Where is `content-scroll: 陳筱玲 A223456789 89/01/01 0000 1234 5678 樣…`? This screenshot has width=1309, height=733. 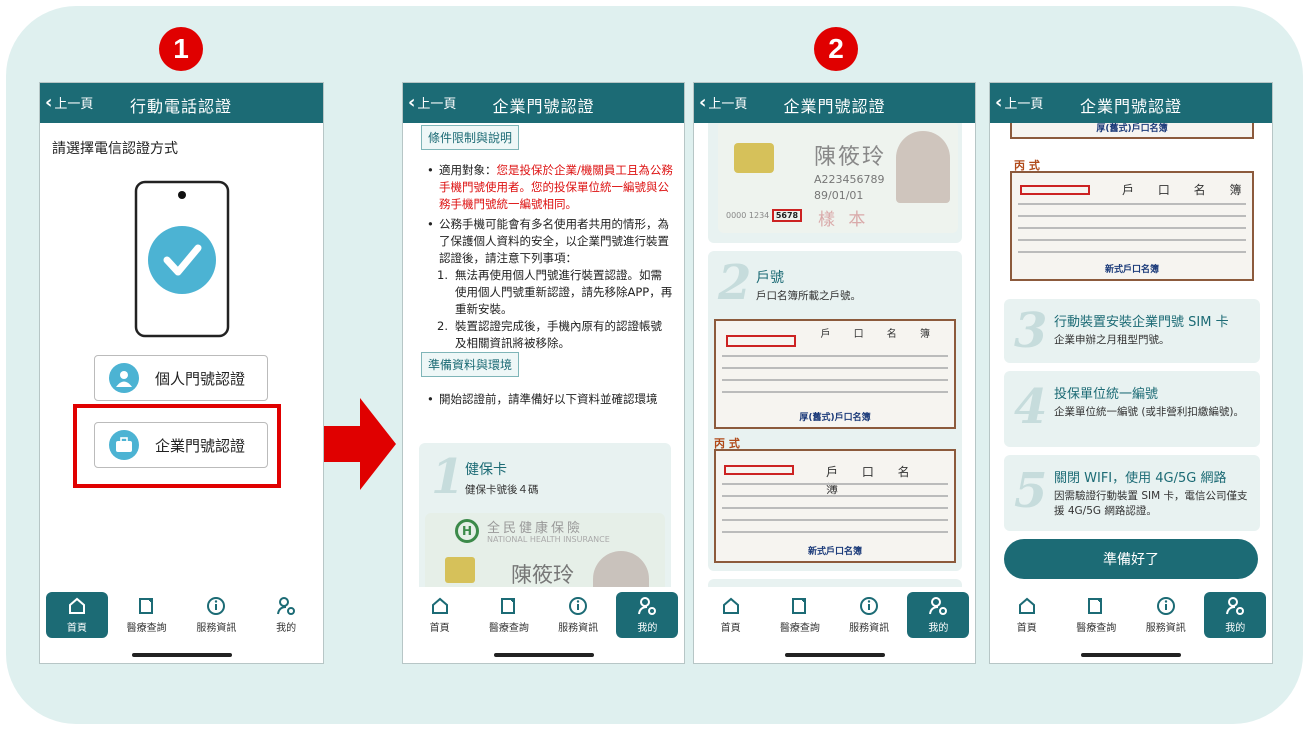
content-scroll: 陳筱玲 A223456789 89/01/01 0000 1234 5678 樣… is located at coordinates (834, 355).